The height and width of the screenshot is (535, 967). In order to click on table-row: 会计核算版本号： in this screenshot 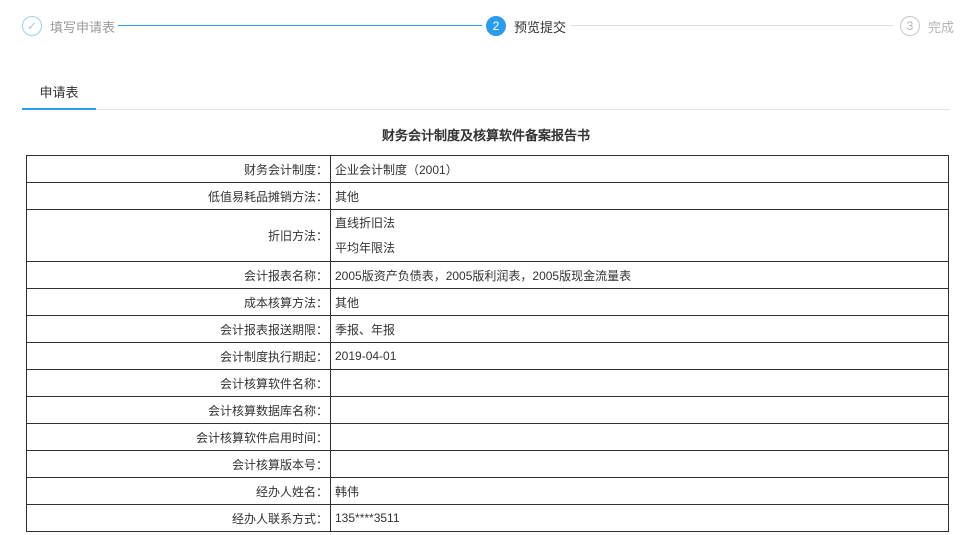, I will do `click(487, 464)`.